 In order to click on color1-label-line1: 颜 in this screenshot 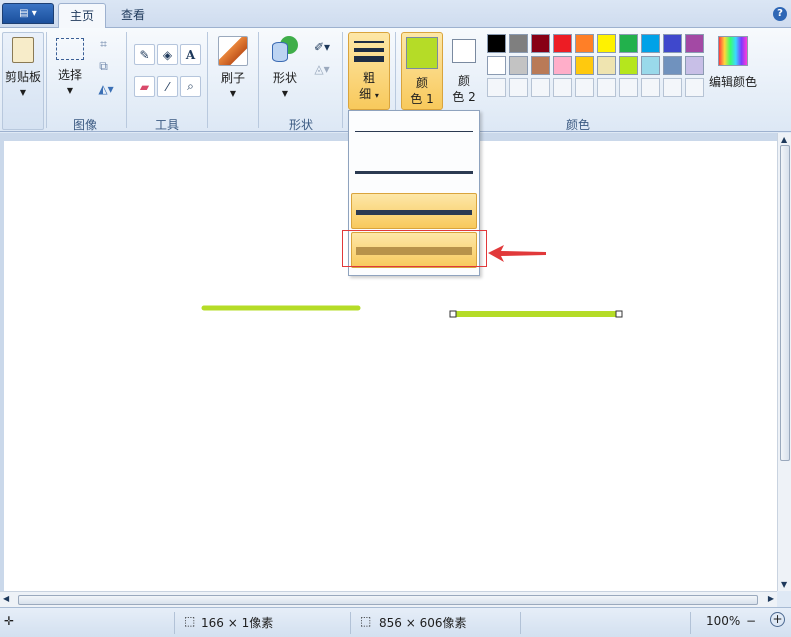, I will do `click(421, 83)`.